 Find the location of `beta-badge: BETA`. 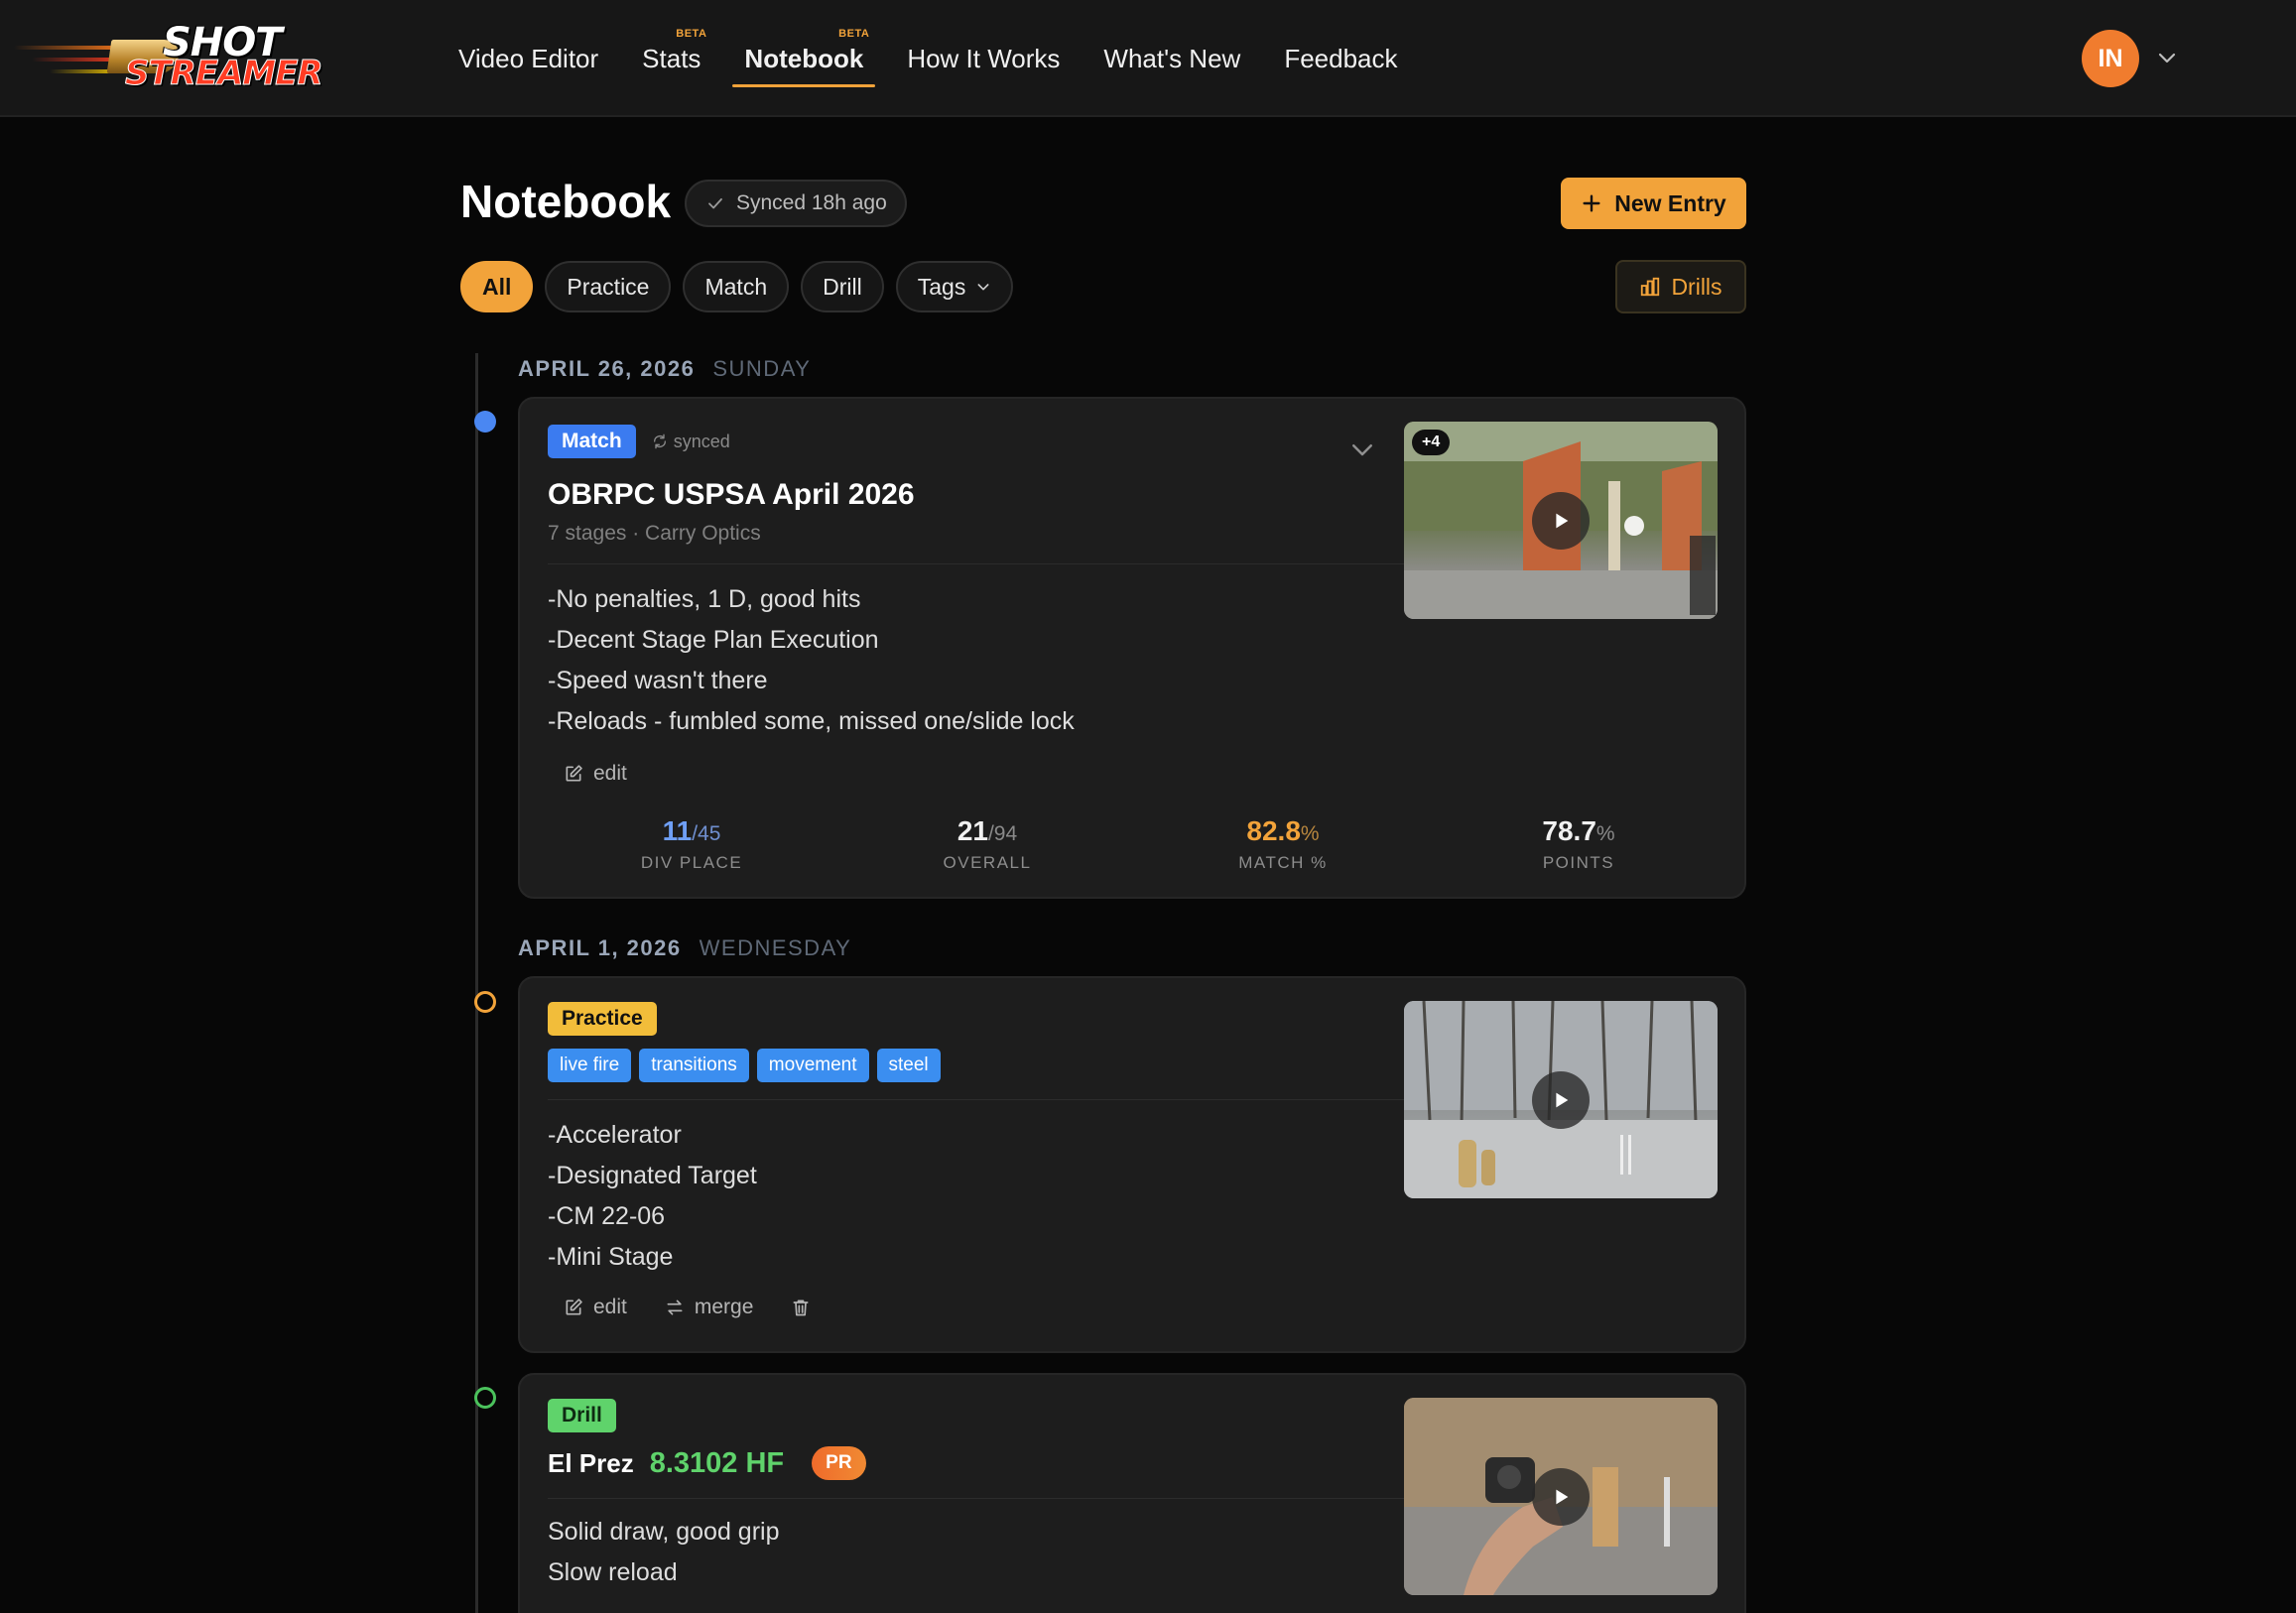

beta-badge: BETA is located at coordinates (854, 34).